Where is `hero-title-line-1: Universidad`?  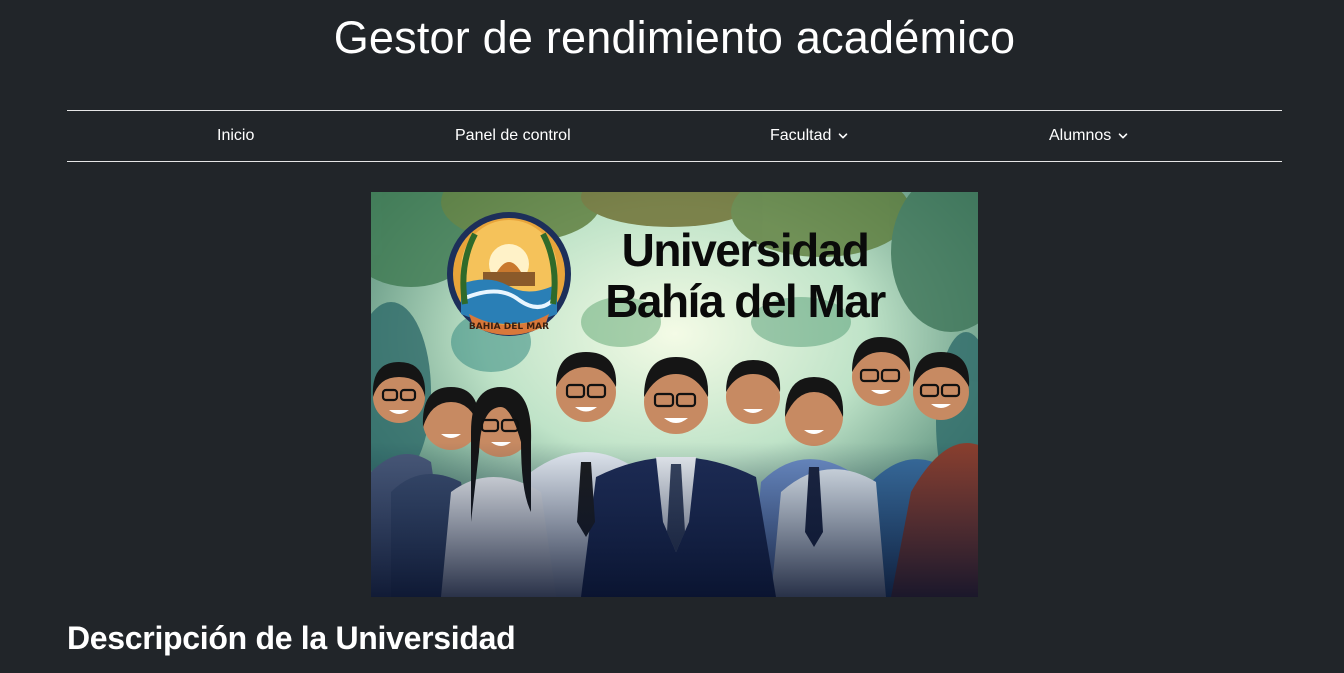
hero-title-line-1: Universidad is located at coordinates (745, 250).